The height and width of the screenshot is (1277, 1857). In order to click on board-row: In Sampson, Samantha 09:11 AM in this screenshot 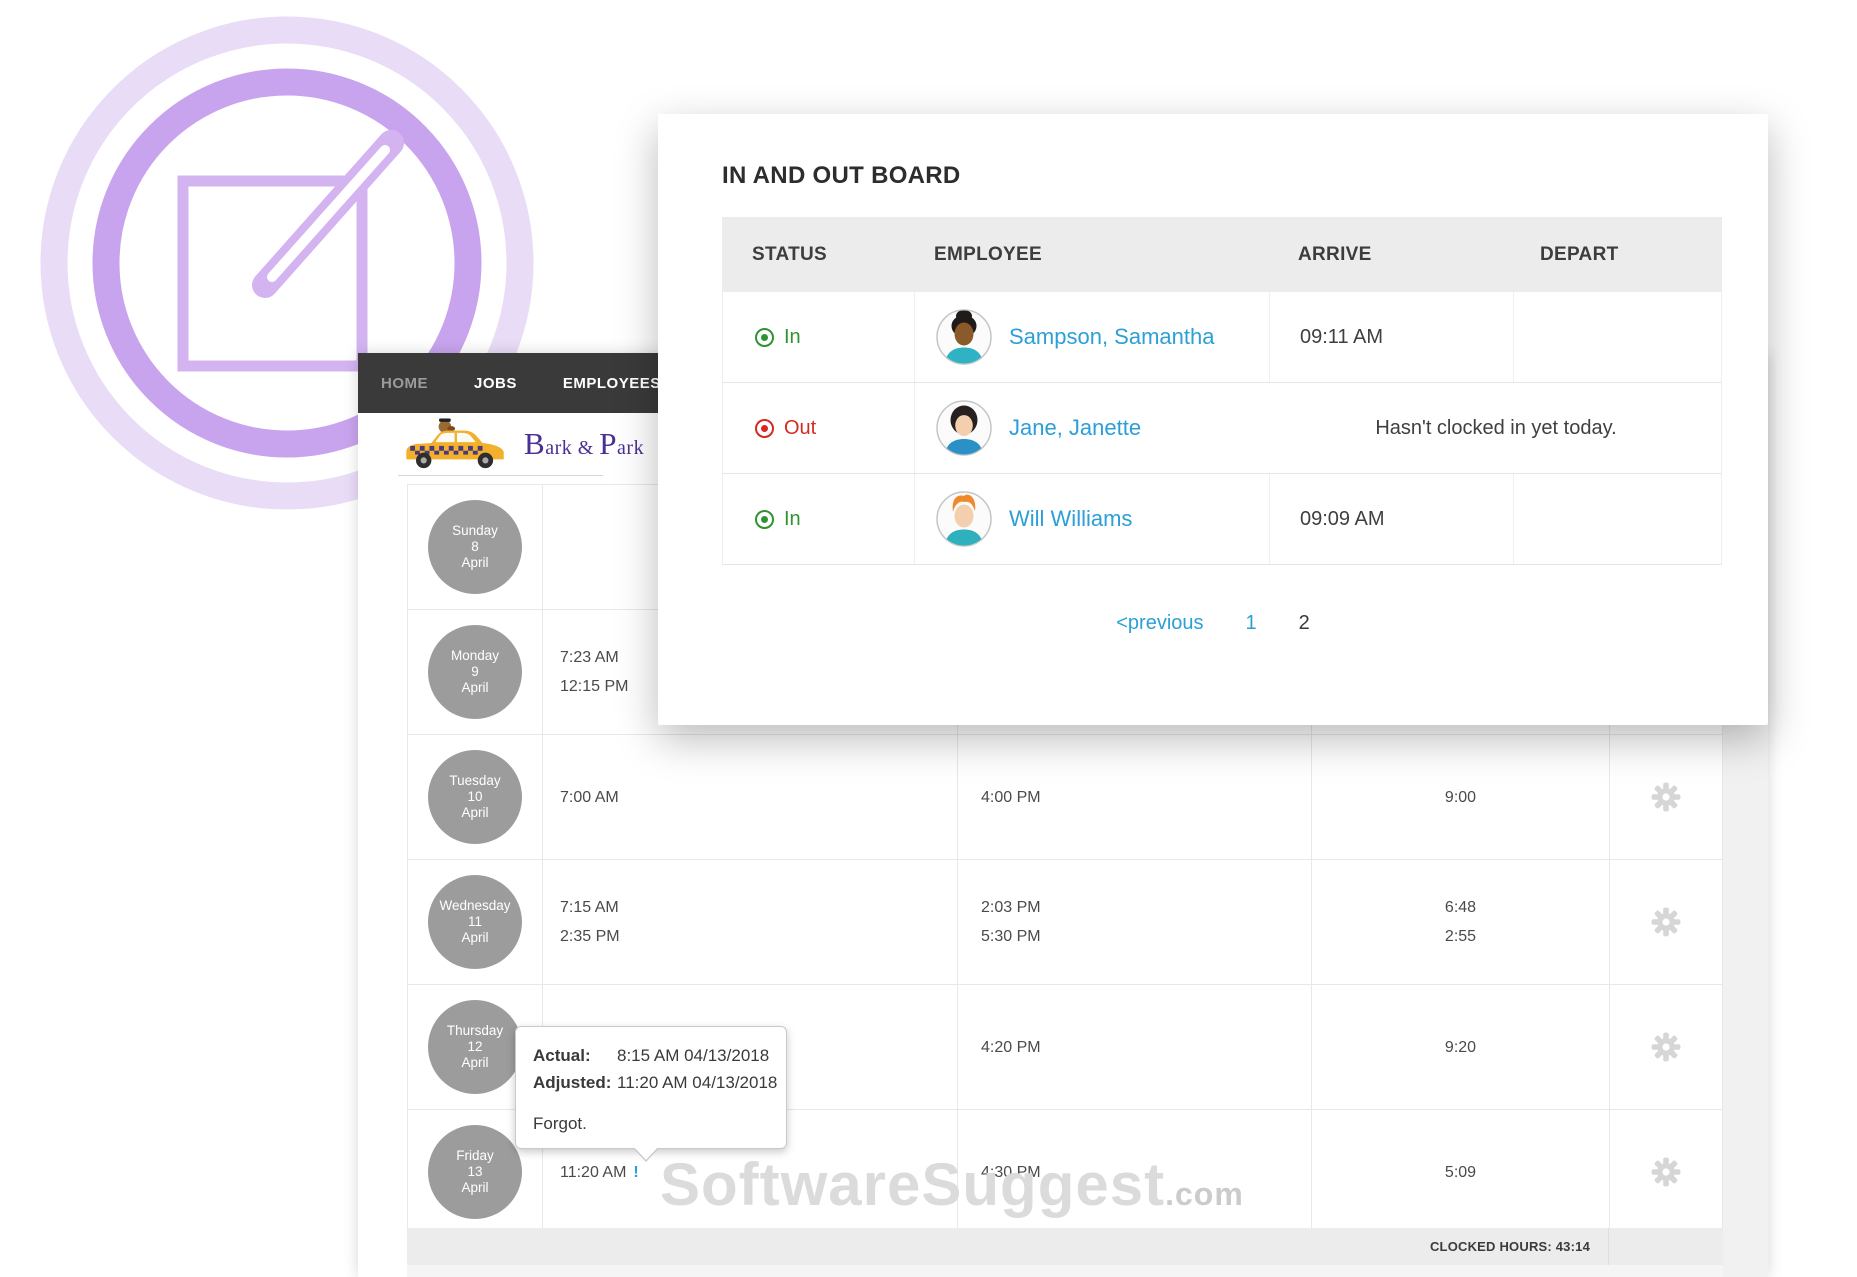, I will do `click(1222, 337)`.